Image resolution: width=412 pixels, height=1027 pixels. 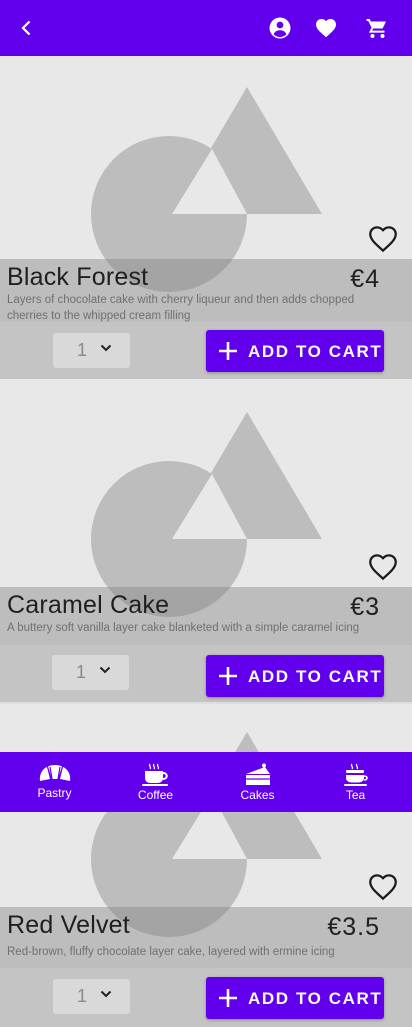 I want to click on product-price: €3, so click(x=365, y=607).